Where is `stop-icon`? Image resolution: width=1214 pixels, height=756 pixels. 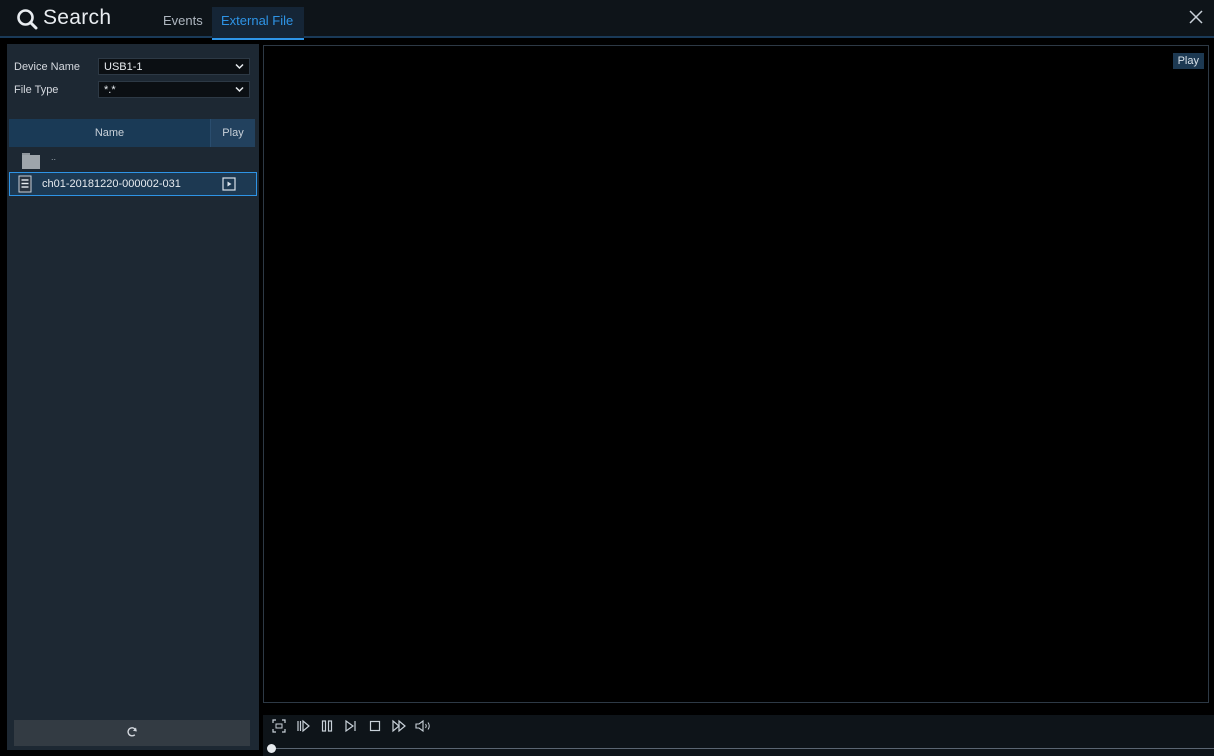
stop-icon is located at coordinates (375, 726).